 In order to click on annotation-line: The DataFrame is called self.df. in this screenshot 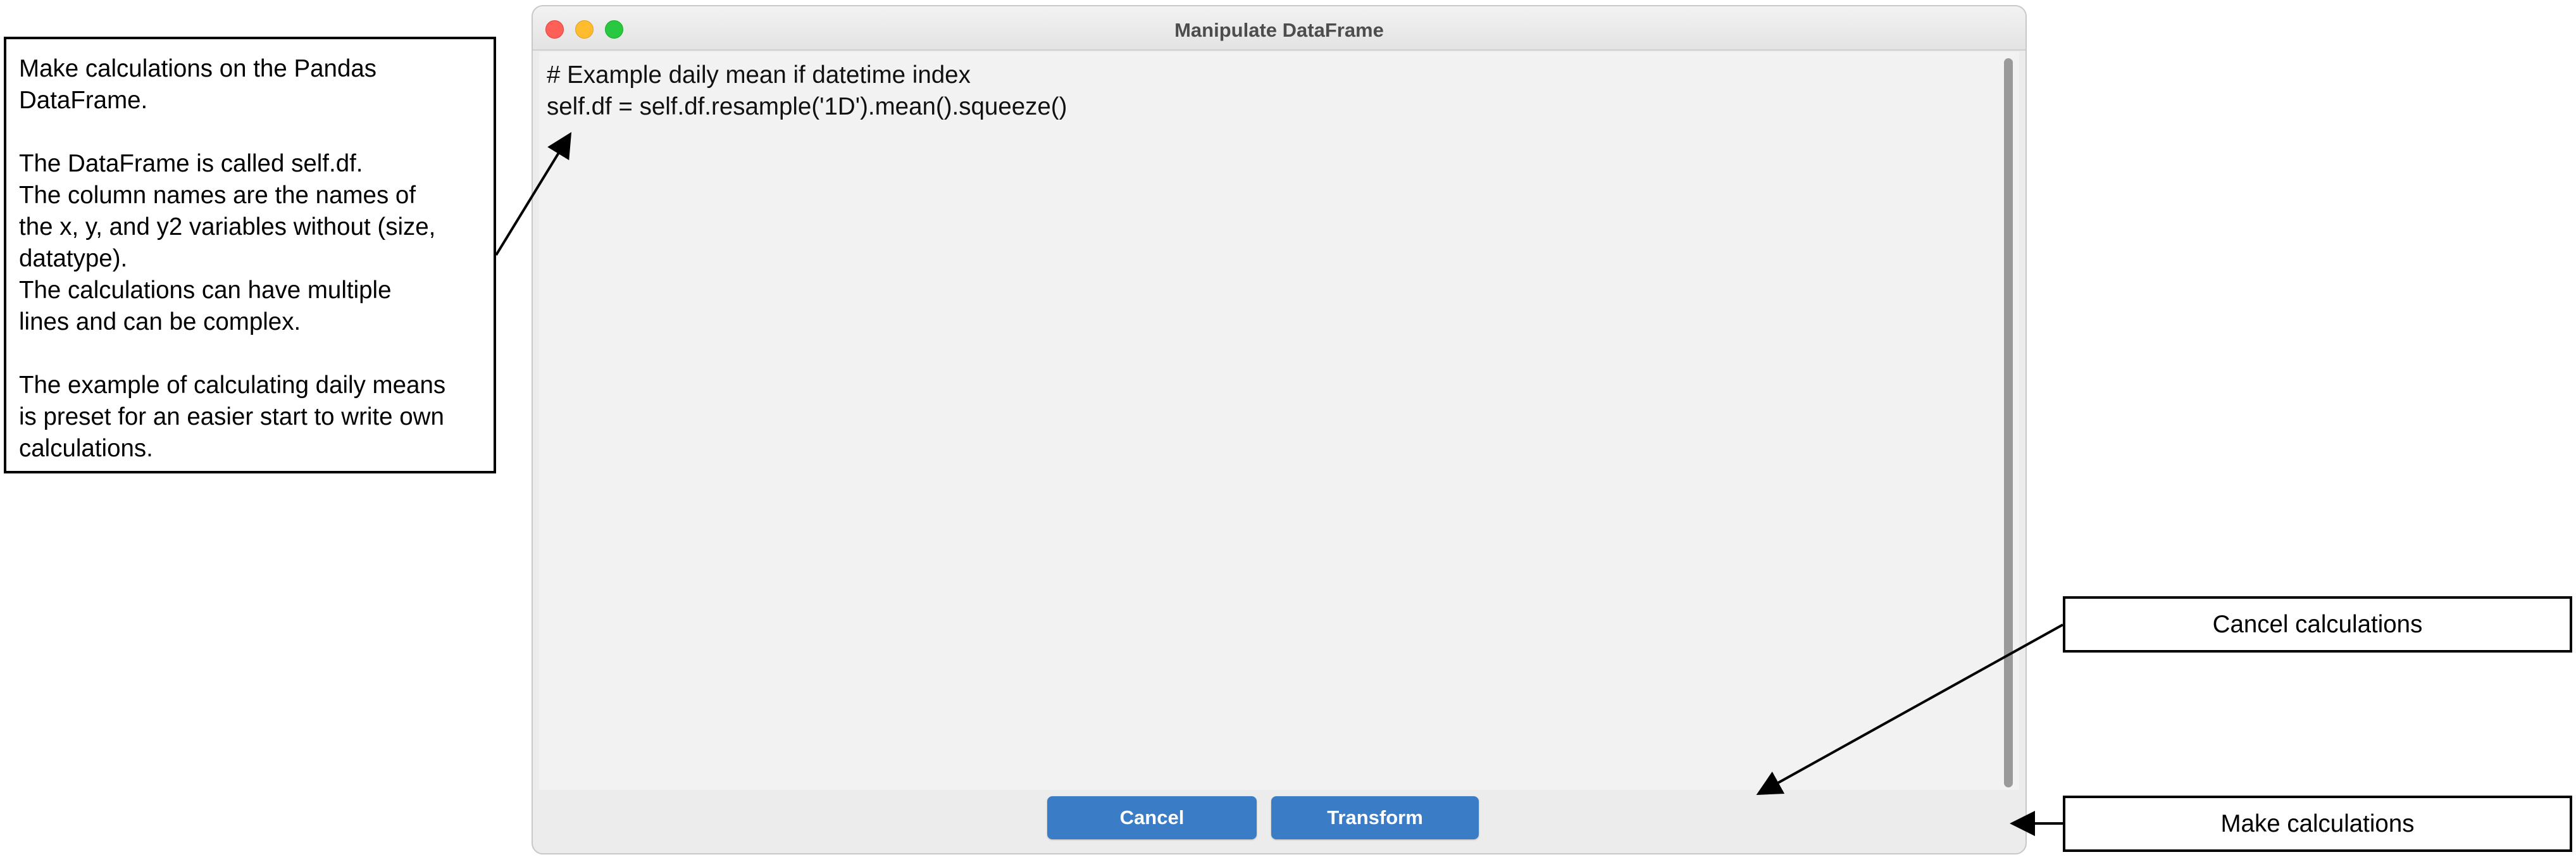, I will do `click(191, 164)`.